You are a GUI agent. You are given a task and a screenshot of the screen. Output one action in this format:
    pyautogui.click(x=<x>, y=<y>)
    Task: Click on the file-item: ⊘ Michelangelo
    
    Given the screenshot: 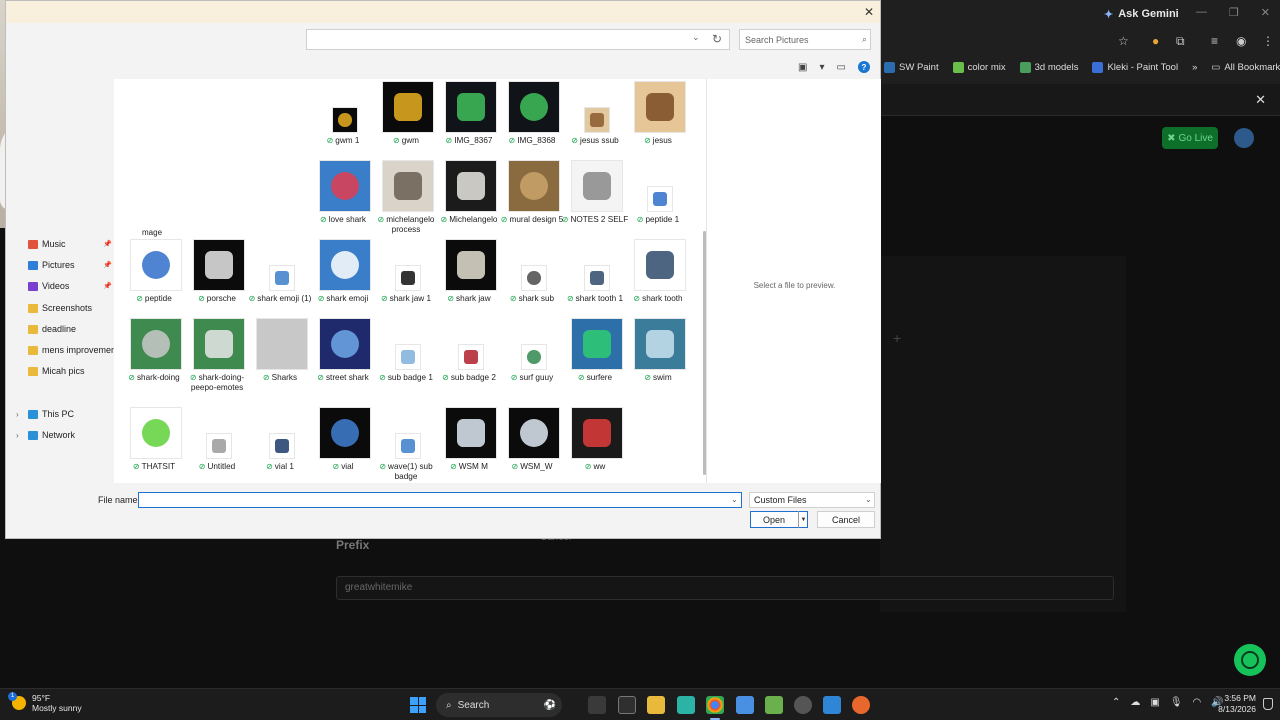 What is the action you would take?
    pyautogui.click(x=469, y=198)
    